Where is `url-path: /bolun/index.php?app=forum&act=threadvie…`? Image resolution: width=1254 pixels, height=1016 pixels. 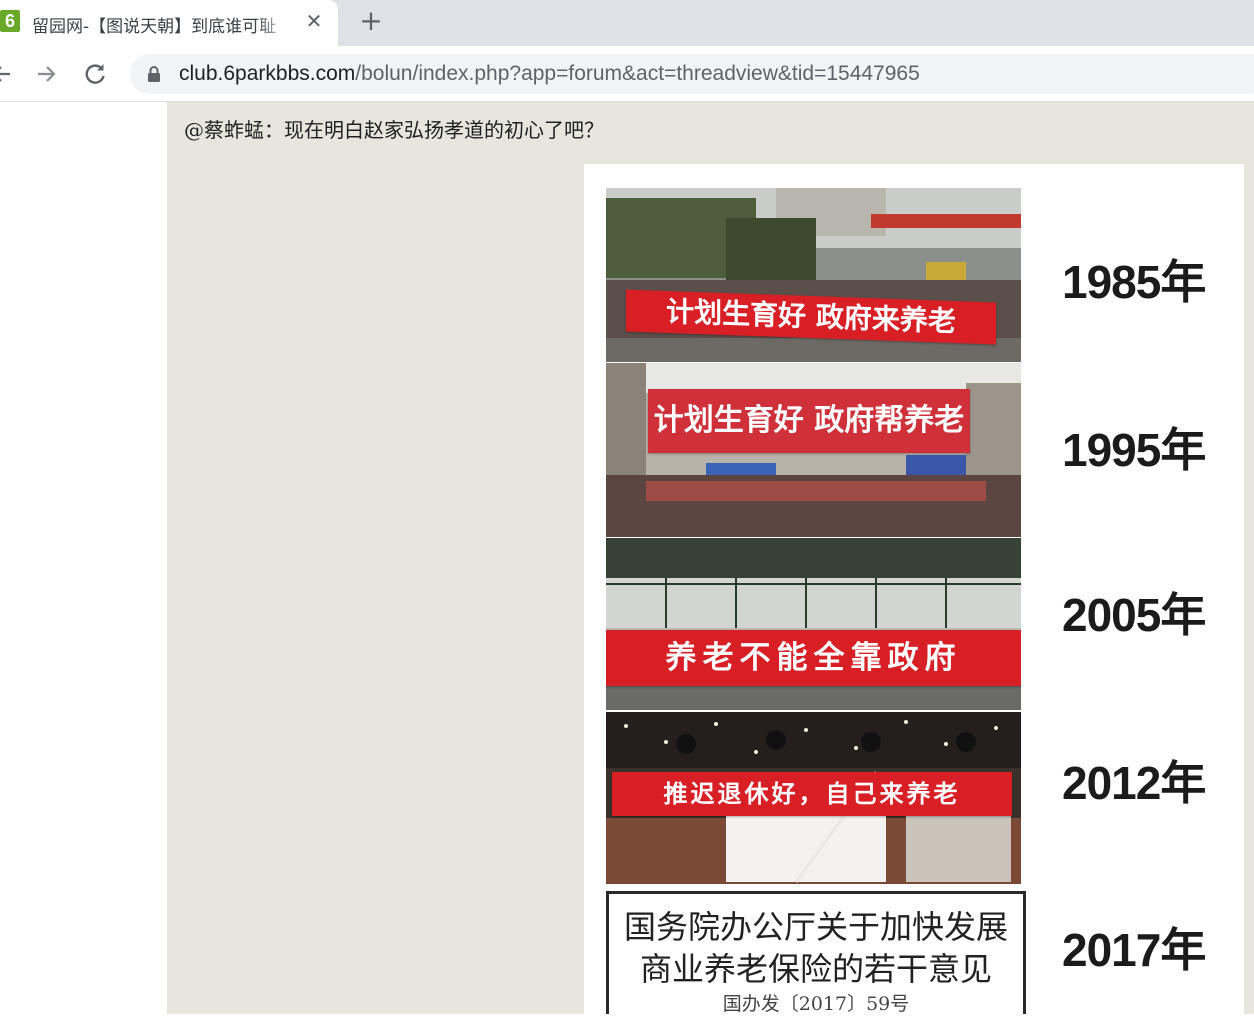 url-path: /bolun/index.php?app=forum&act=threadvie… is located at coordinates (637, 73).